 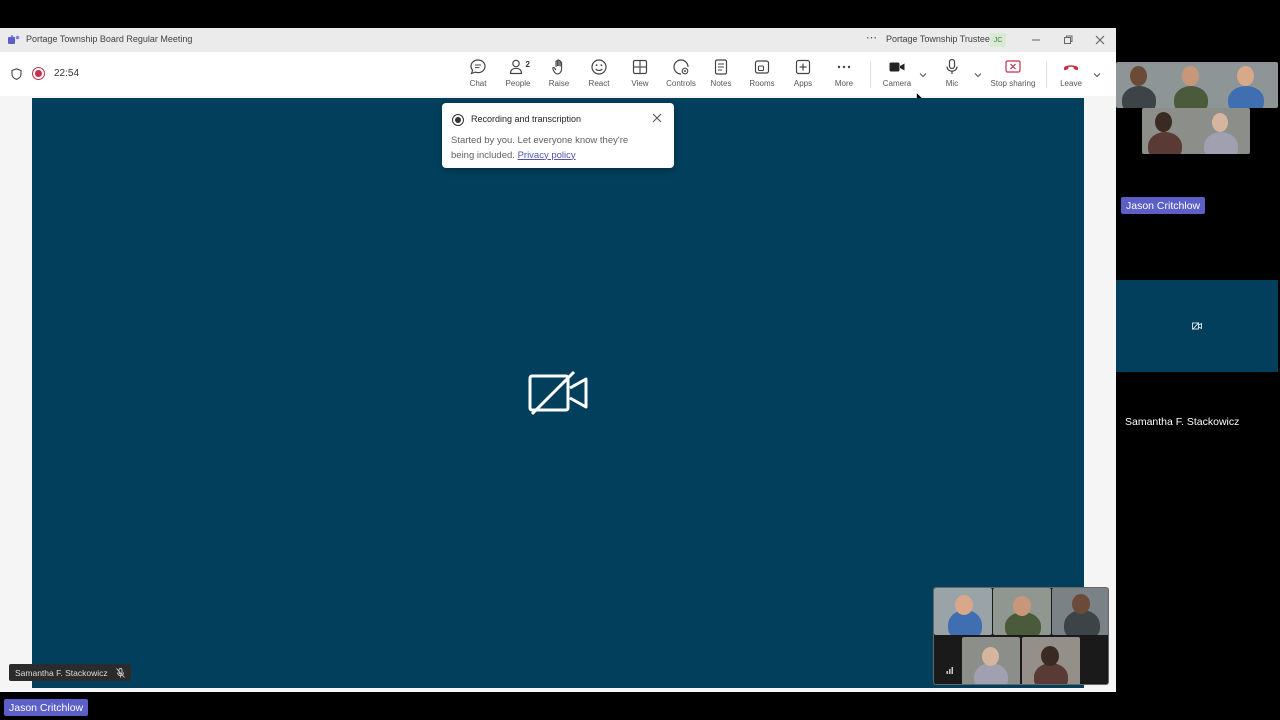 I want to click on mic-off-icon, so click(x=120, y=672).